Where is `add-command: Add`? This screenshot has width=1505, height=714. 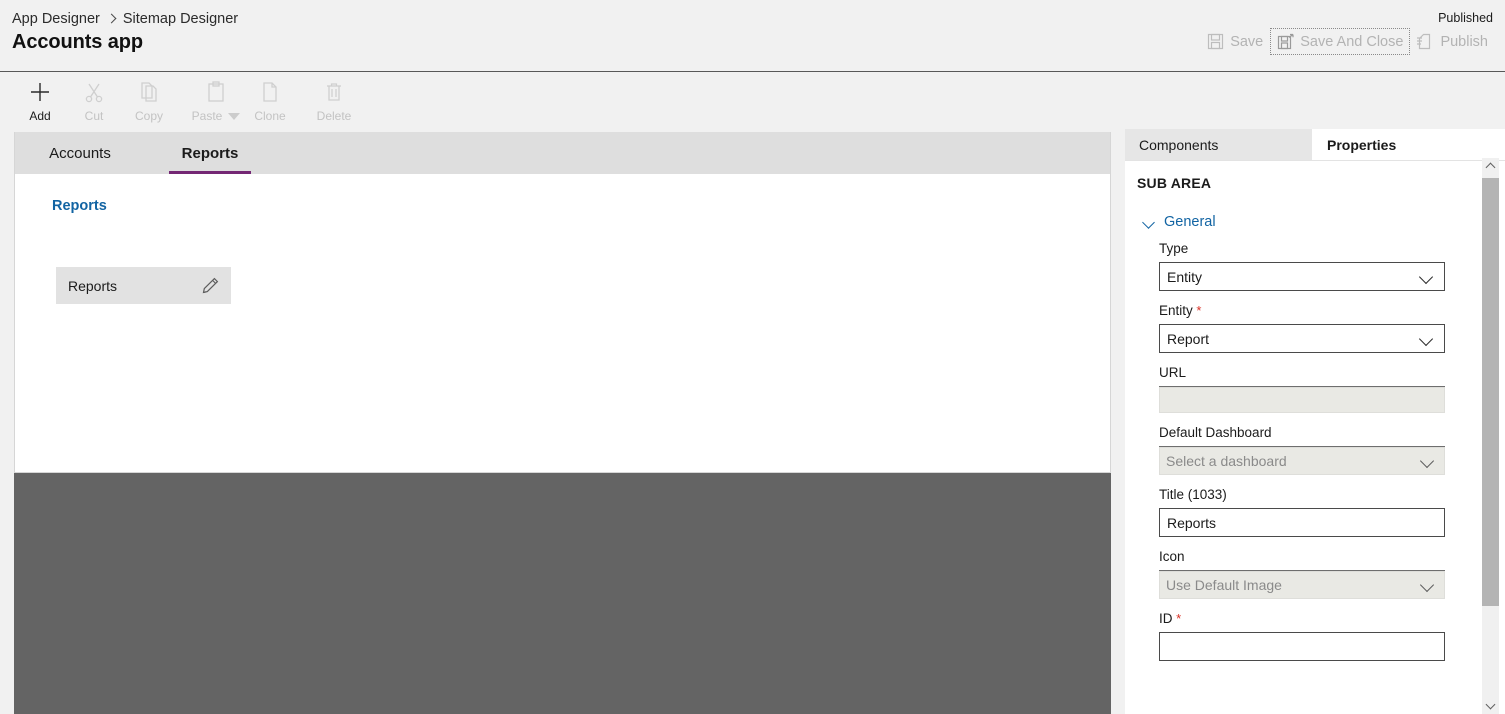
add-command: Add is located at coordinates (40, 101).